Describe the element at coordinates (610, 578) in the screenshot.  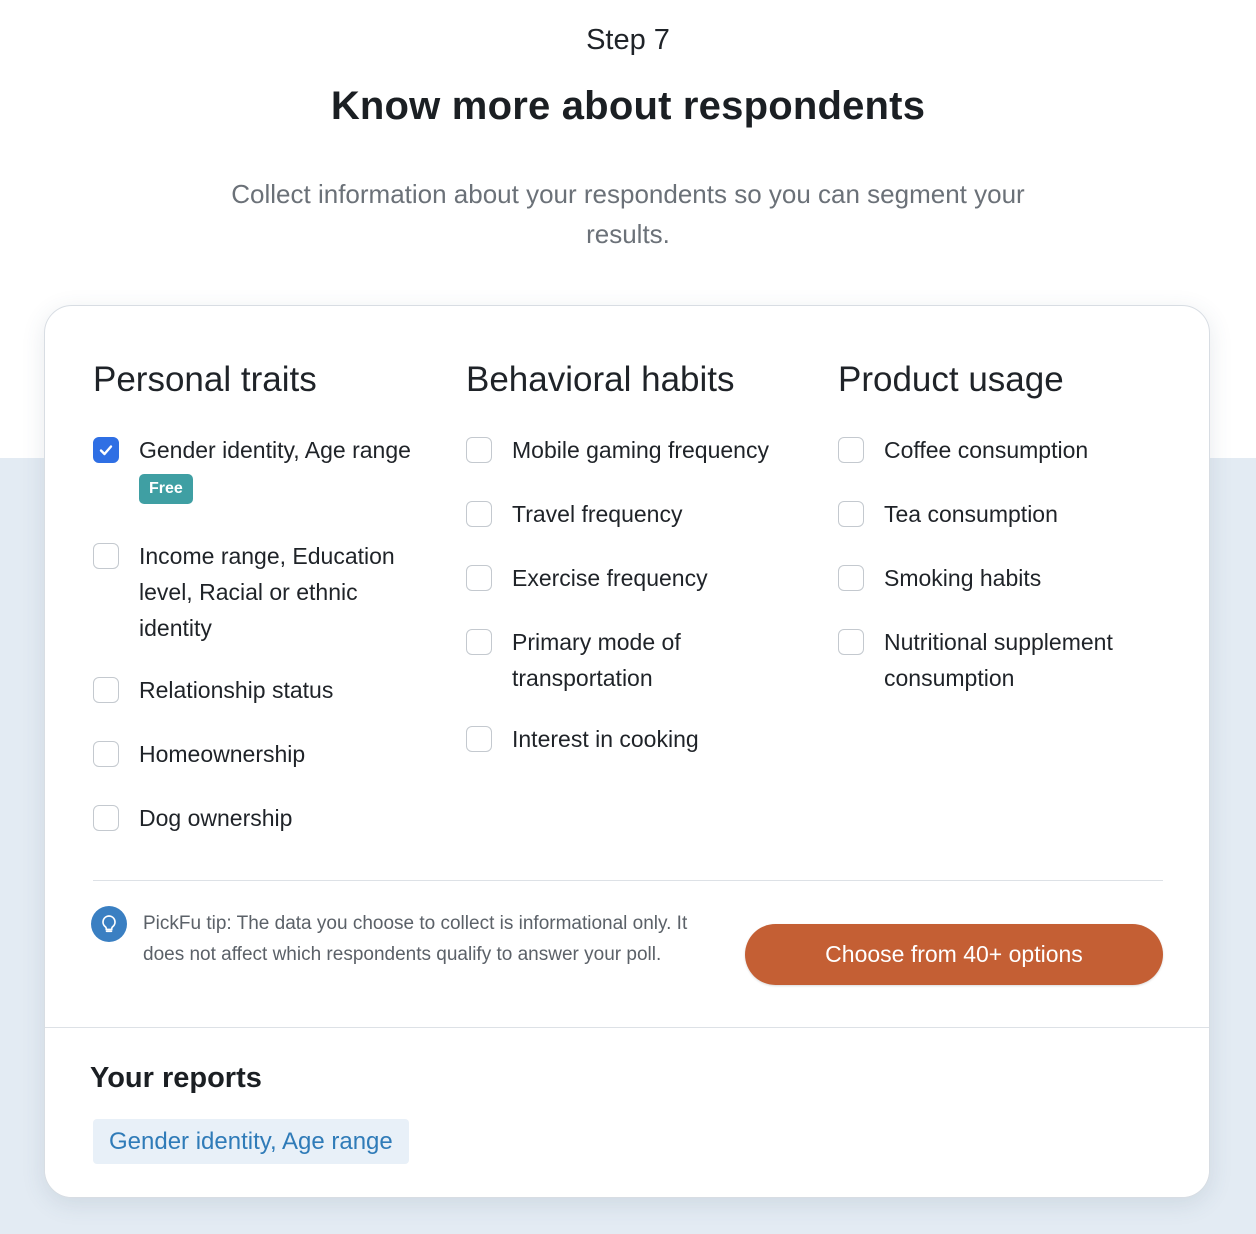
I see `option-label: Exercise frequency` at that location.